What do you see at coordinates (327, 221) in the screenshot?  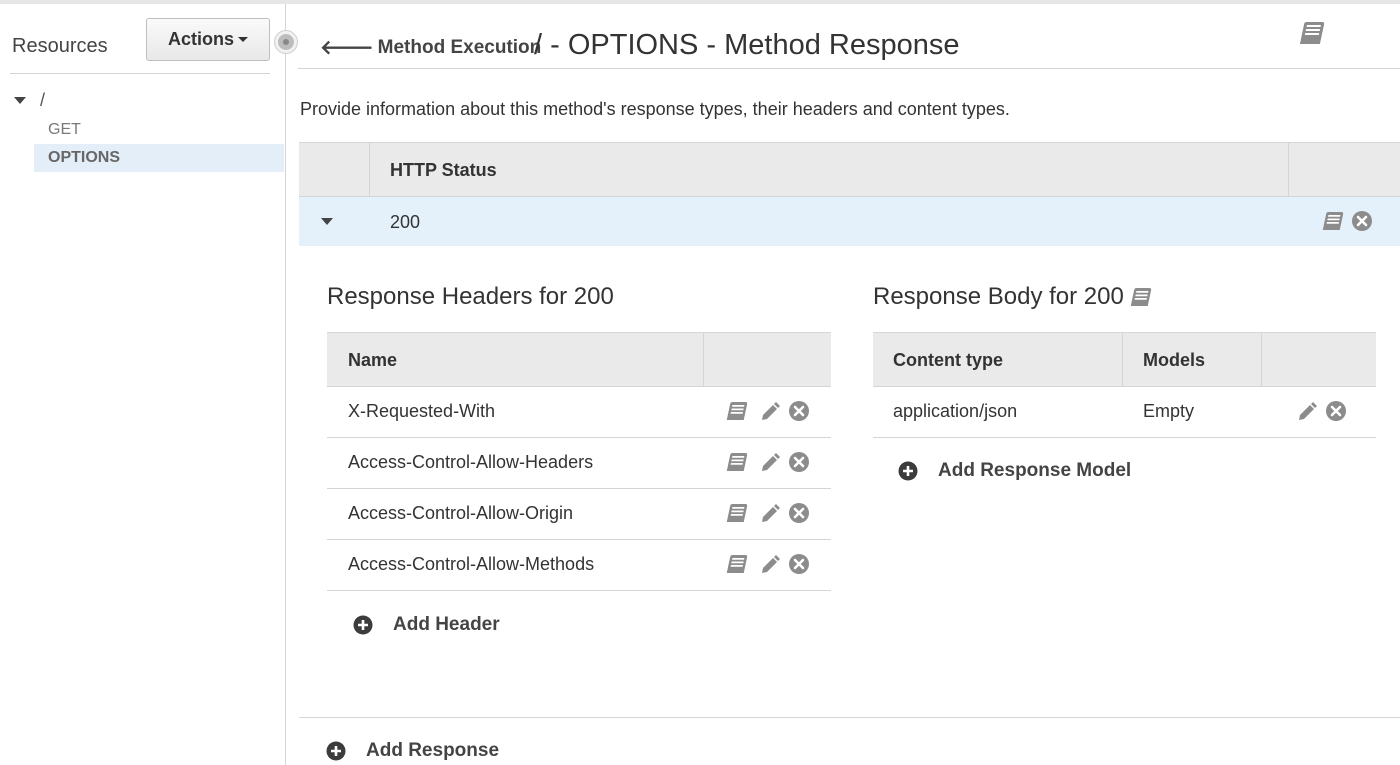 I see `collapse-triangle-icon` at bounding box center [327, 221].